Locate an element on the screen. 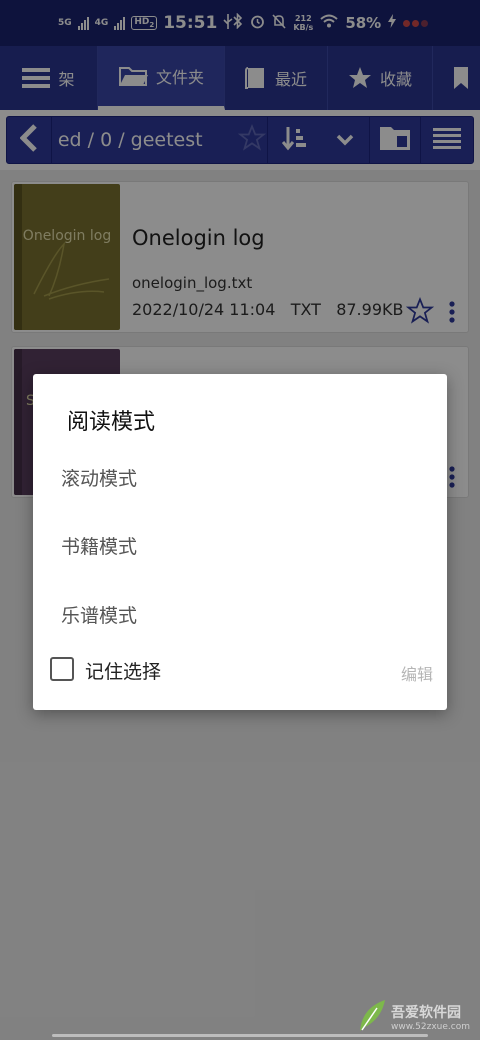 The width and height of the screenshot is (480, 1040). remember-choice-label: 记住选择 is located at coordinates (123, 670).